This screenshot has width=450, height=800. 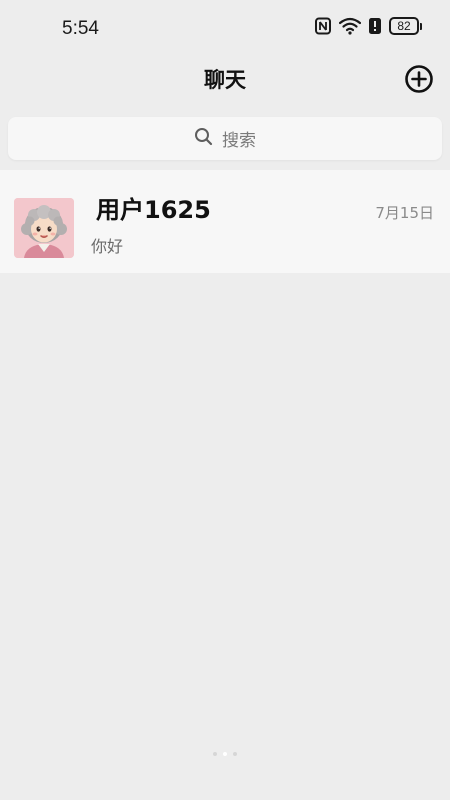 I want to click on battery-level: 82, so click(x=404, y=26).